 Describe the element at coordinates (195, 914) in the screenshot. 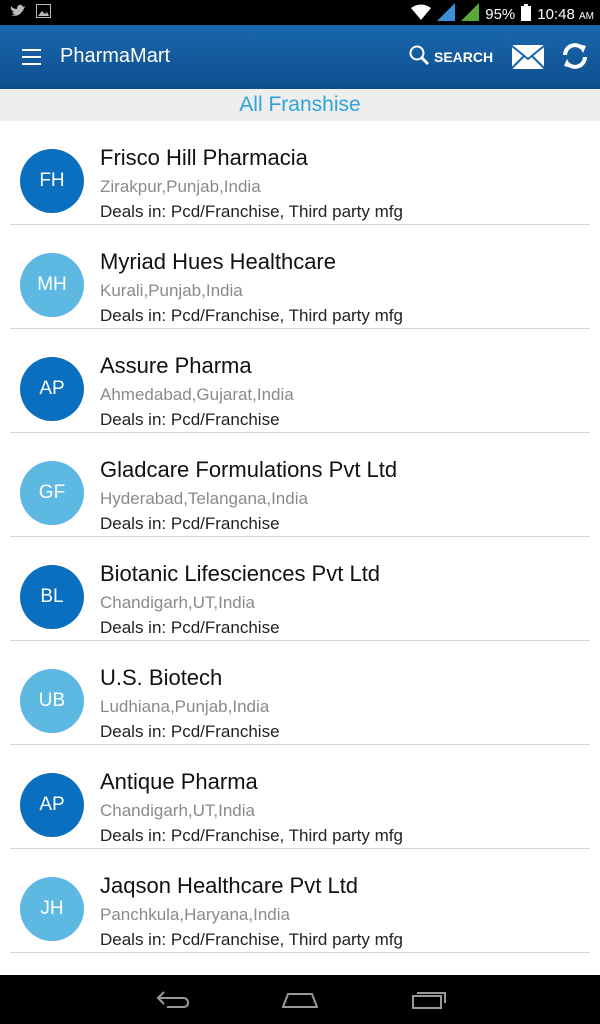

I see `company-location: Panchkula,Haryana,India` at that location.